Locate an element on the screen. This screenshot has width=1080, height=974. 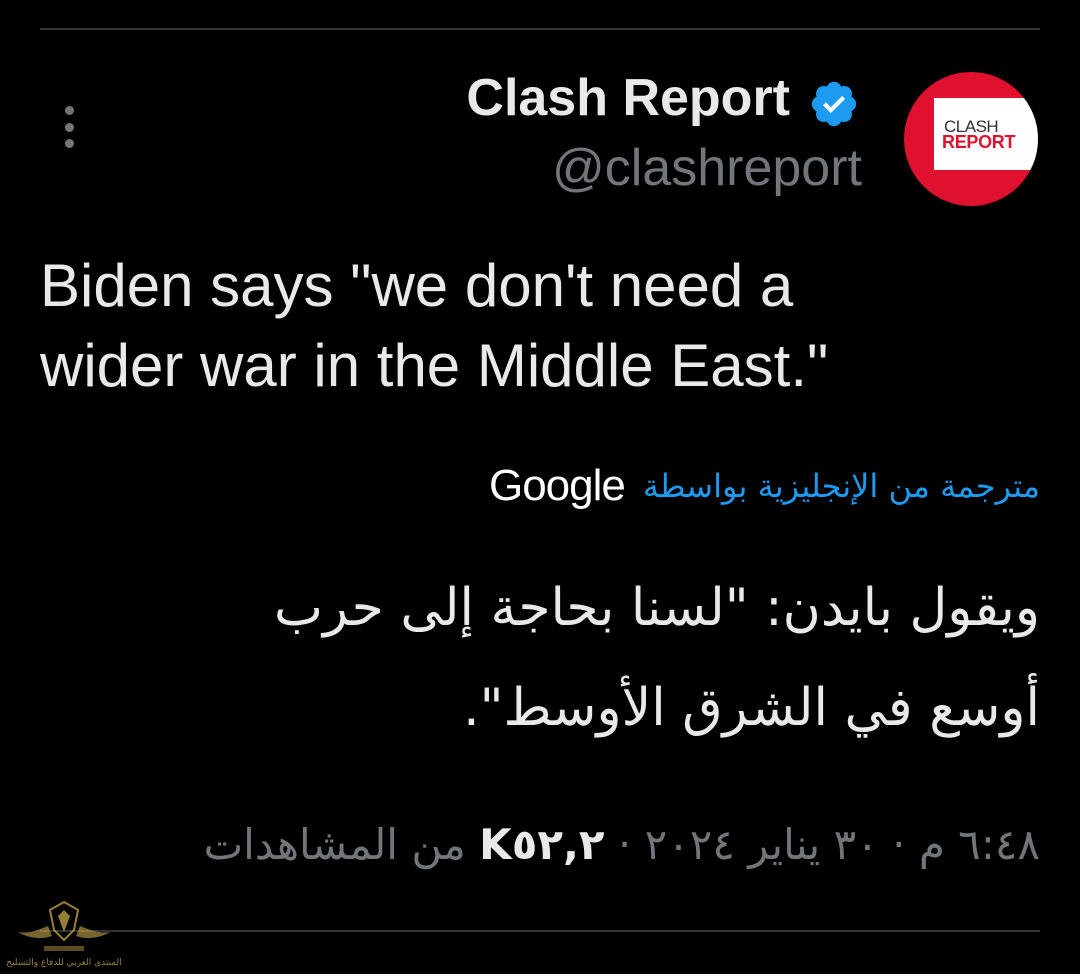
author-avatar: CLASH REPORT is located at coordinates (971, 139).